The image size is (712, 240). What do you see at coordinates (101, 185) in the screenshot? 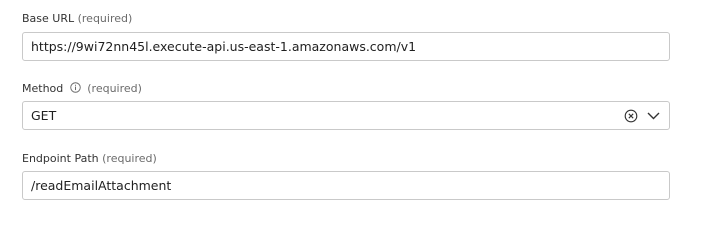
I see `endpoint-path-value: /readEmailAttachment` at bounding box center [101, 185].